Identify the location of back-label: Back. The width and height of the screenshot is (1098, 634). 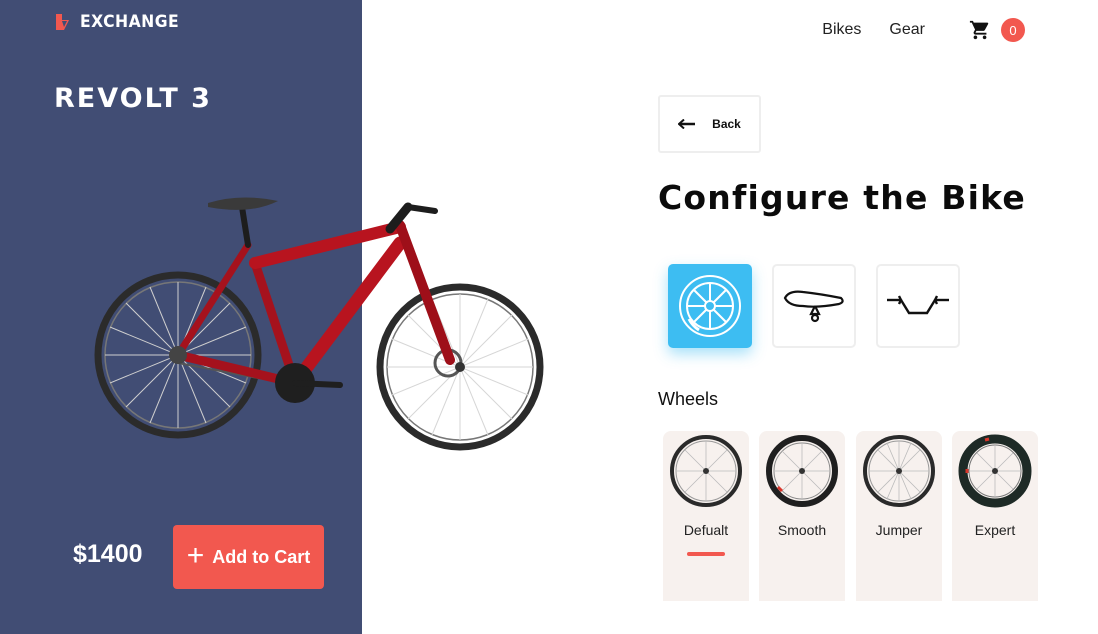
(726, 124).